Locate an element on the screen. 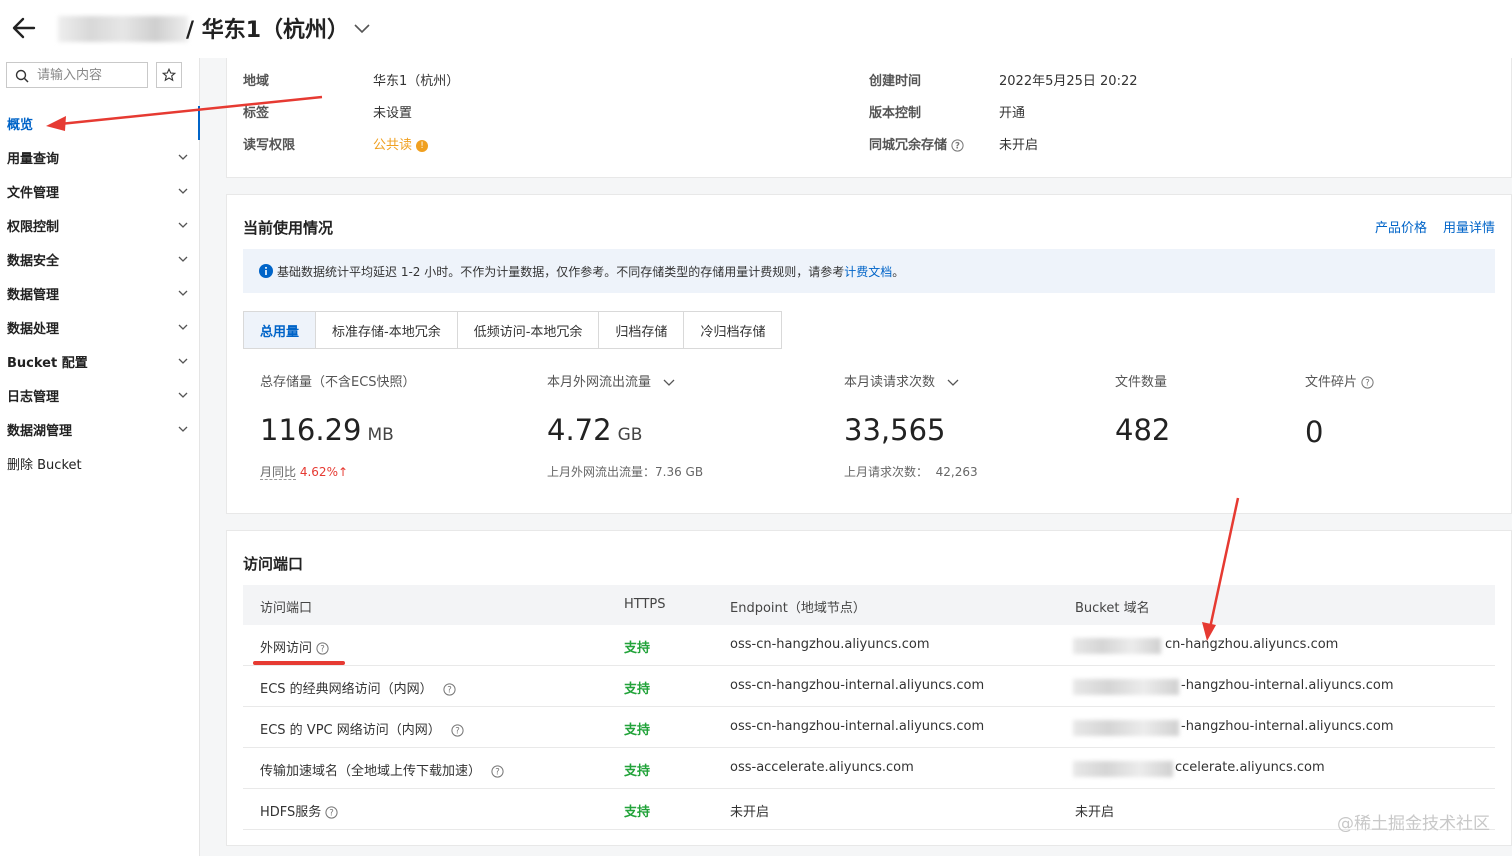 The width and height of the screenshot is (1512, 856). column-header: 访问端口 is located at coordinates (286, 608).